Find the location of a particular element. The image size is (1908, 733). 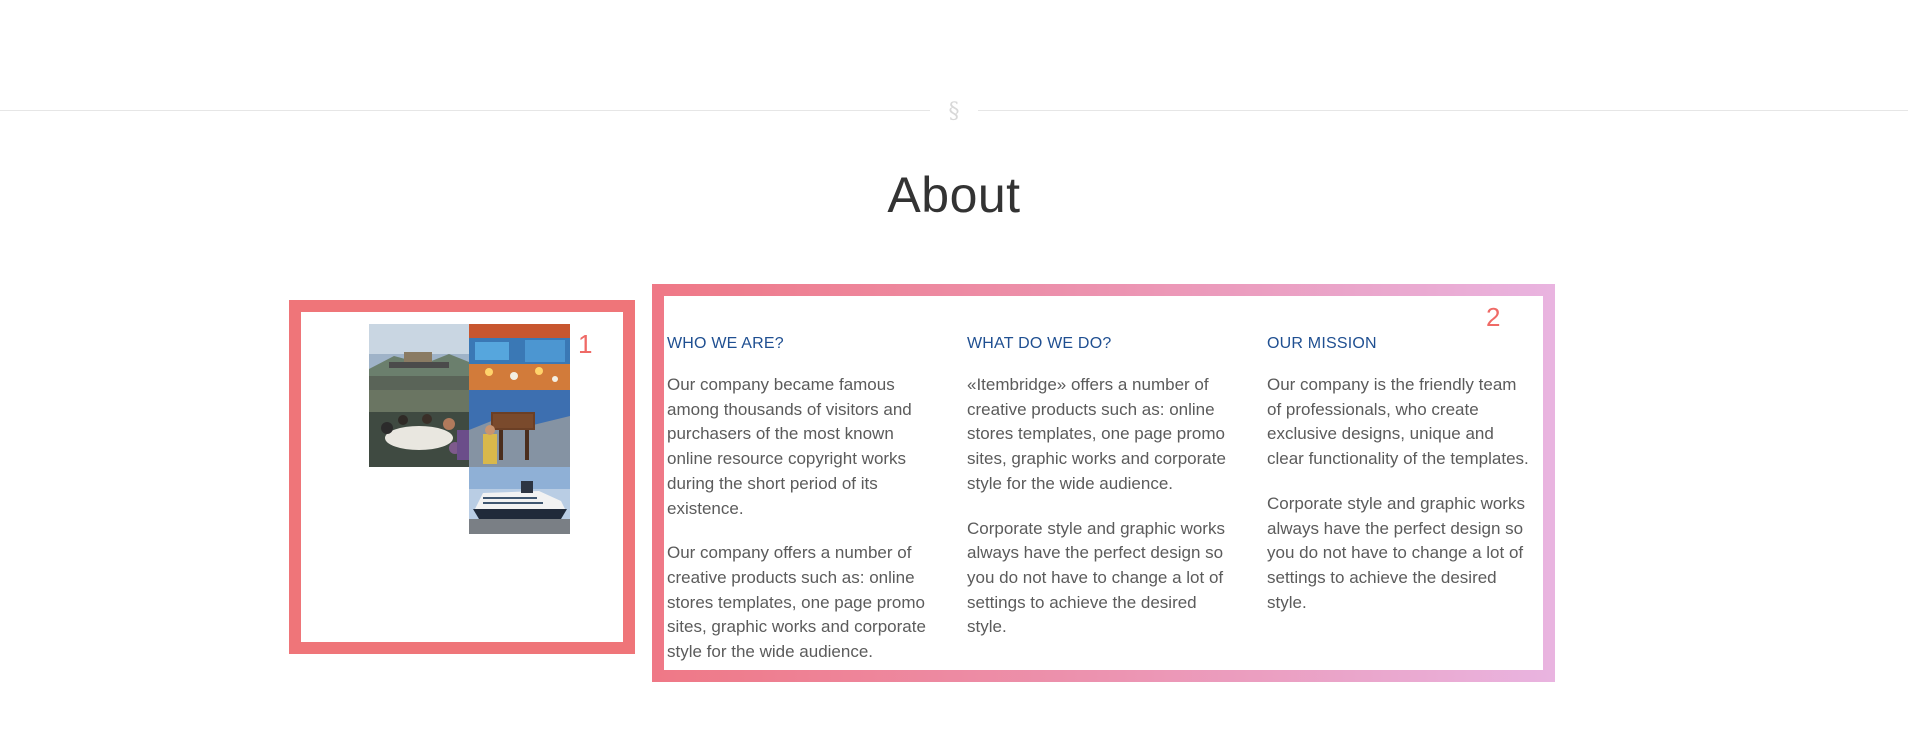

box-number-1: 1 is located at coordinates (585, 344).